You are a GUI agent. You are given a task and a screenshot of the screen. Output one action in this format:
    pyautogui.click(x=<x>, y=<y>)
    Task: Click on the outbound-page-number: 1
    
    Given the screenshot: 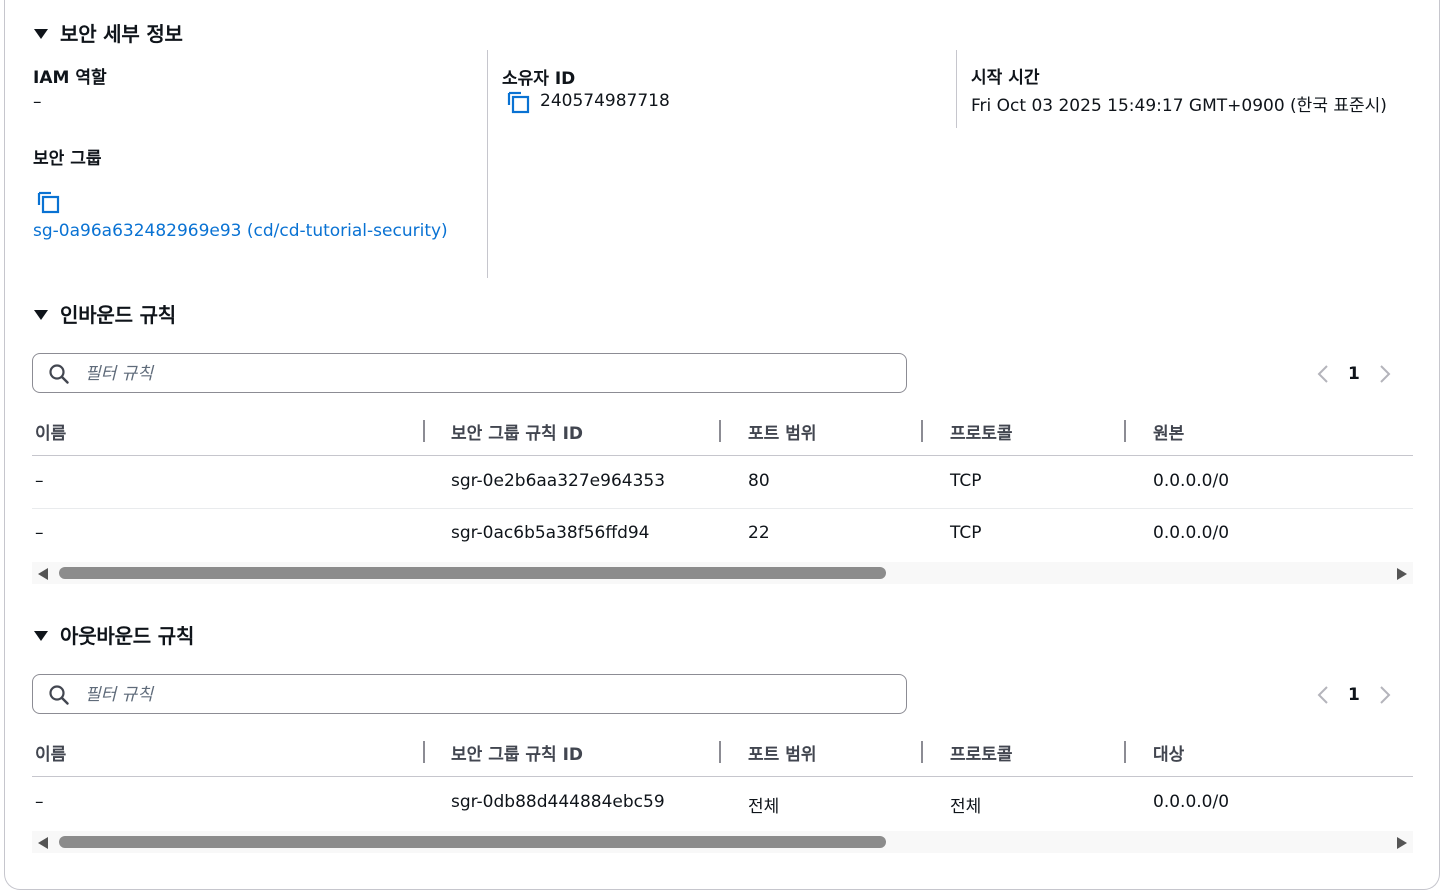 What is the action you would take?
    pyautogui.click(x=1354, y=695)
    